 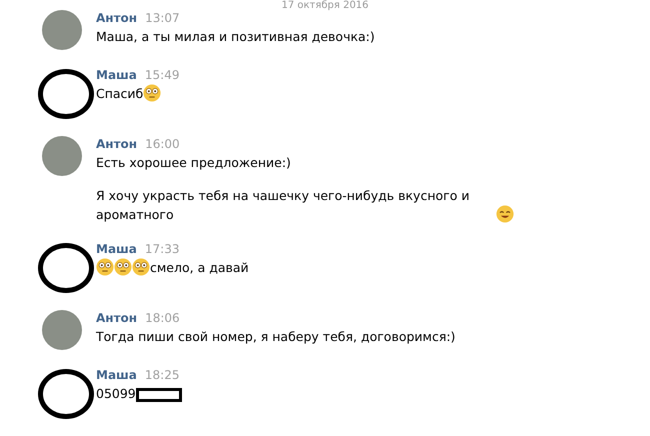 I want to click on message-text: Я хочу украсть тебя на чашечку чего-нибудь вкусного и ароматного, so click(x=283, y=205).